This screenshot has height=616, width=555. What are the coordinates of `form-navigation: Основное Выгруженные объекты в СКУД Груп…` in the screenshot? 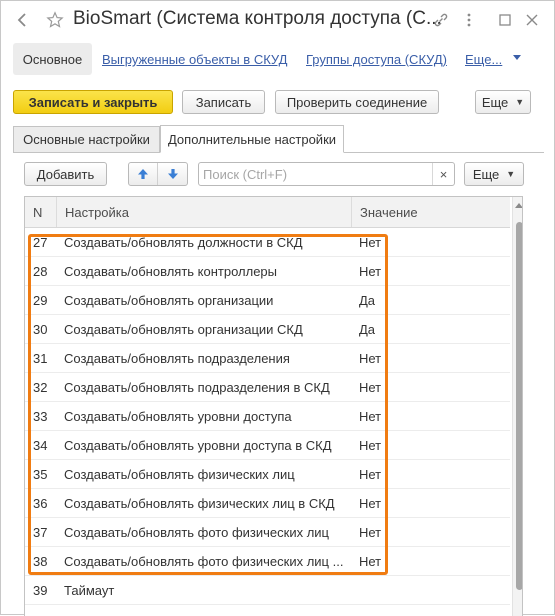 It's located at (278, 59).